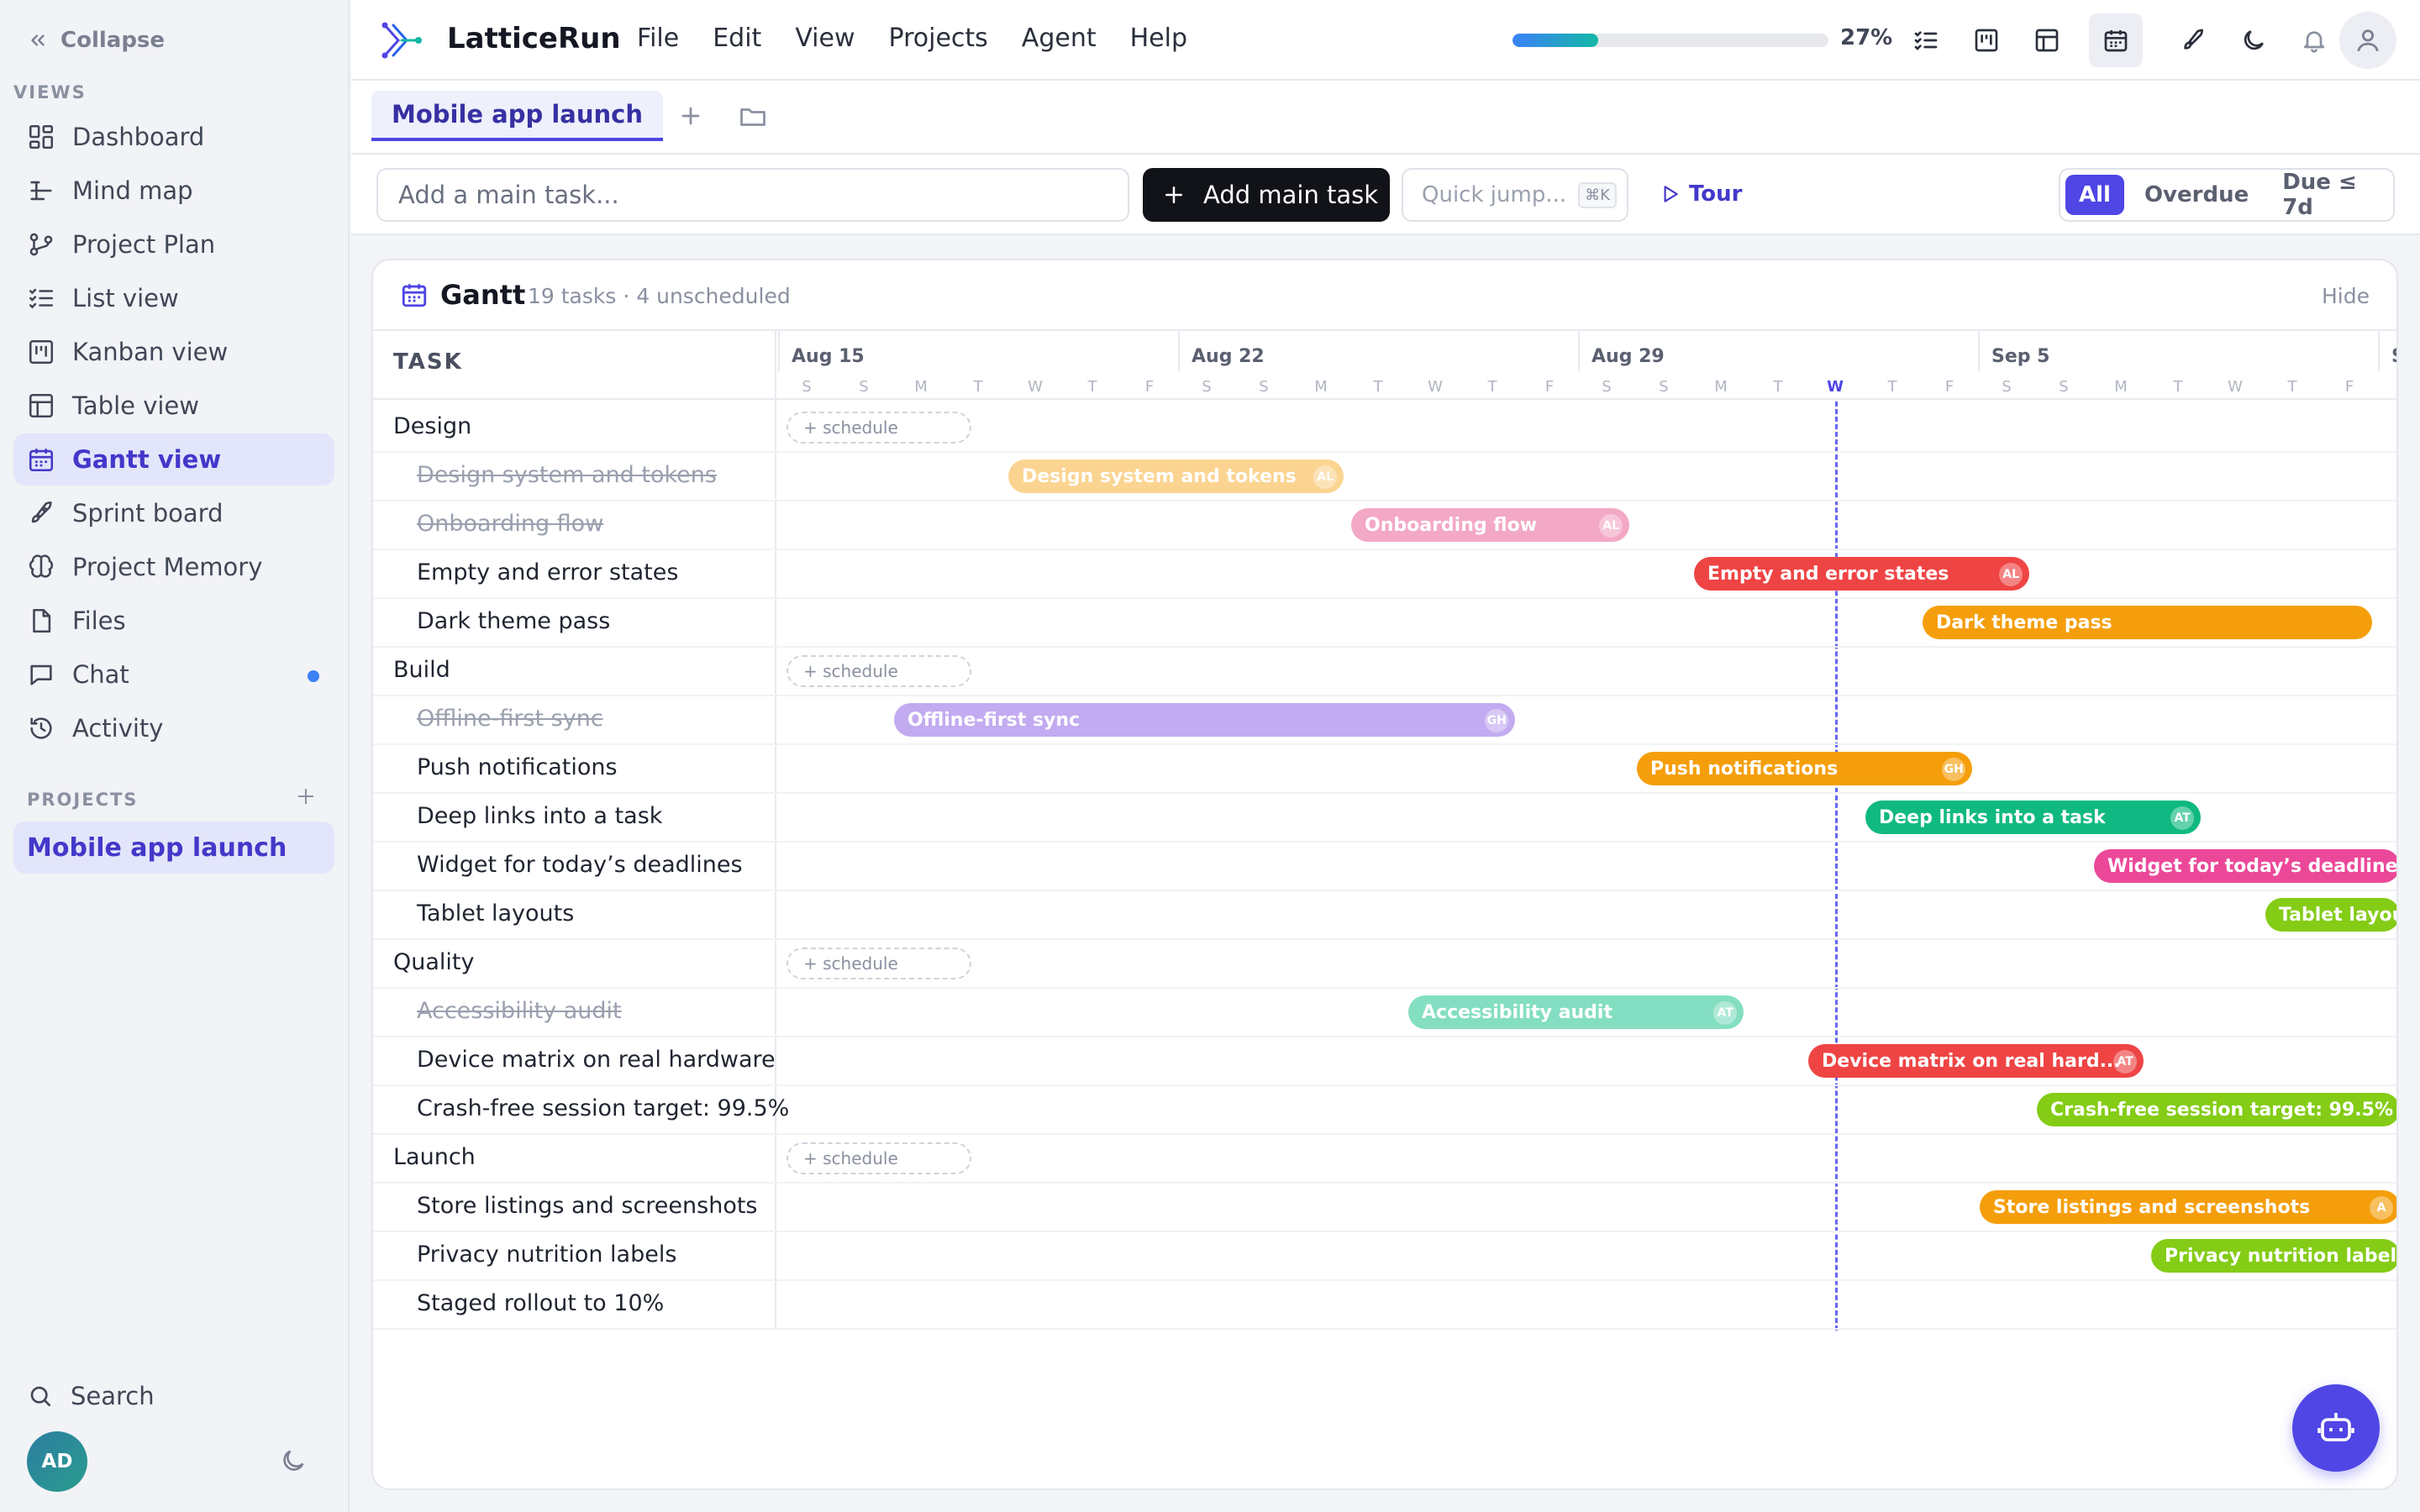  I want to click on task-label: Store listings and screenshots, so click(587, 1206).